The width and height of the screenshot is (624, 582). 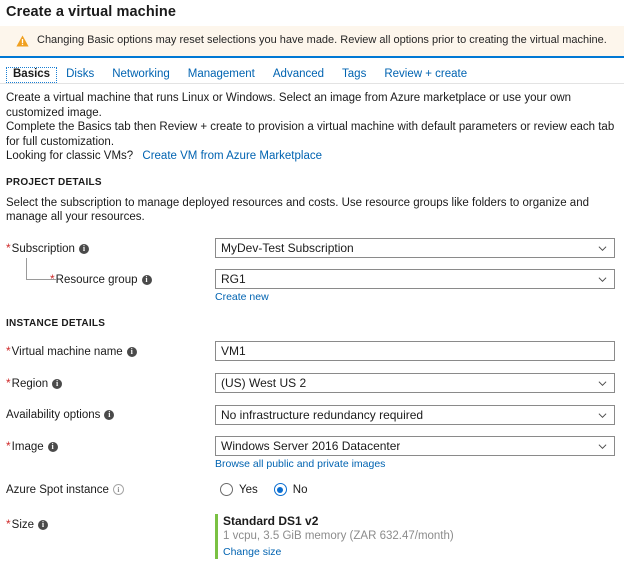 I want to click on region-field: (US) West US 2, so click(x=419, y=382).